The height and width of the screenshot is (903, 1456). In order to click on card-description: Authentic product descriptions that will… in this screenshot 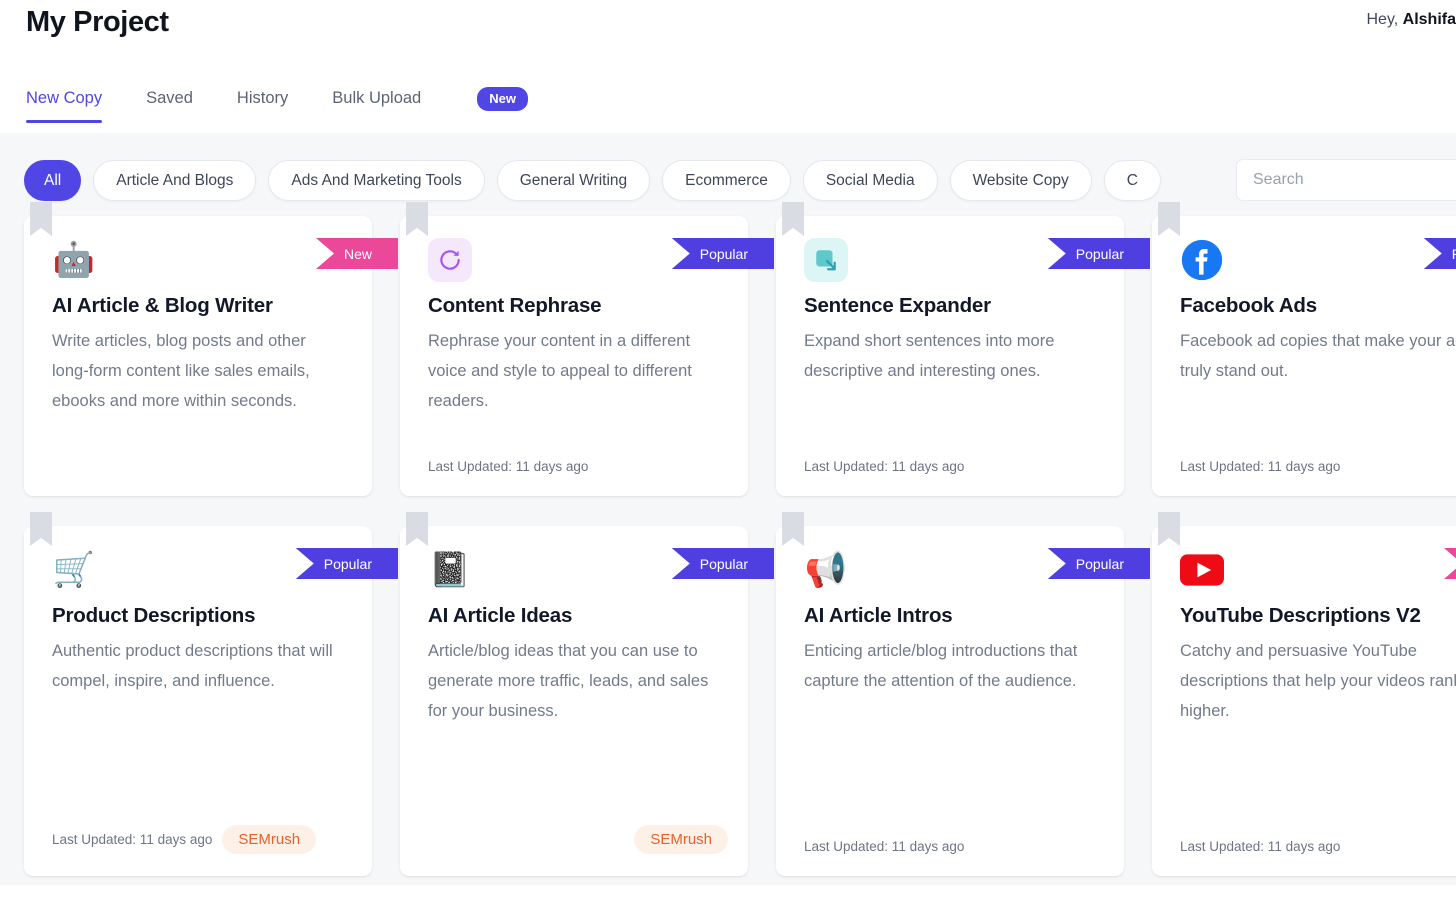, I will do `click(192, 666)`.